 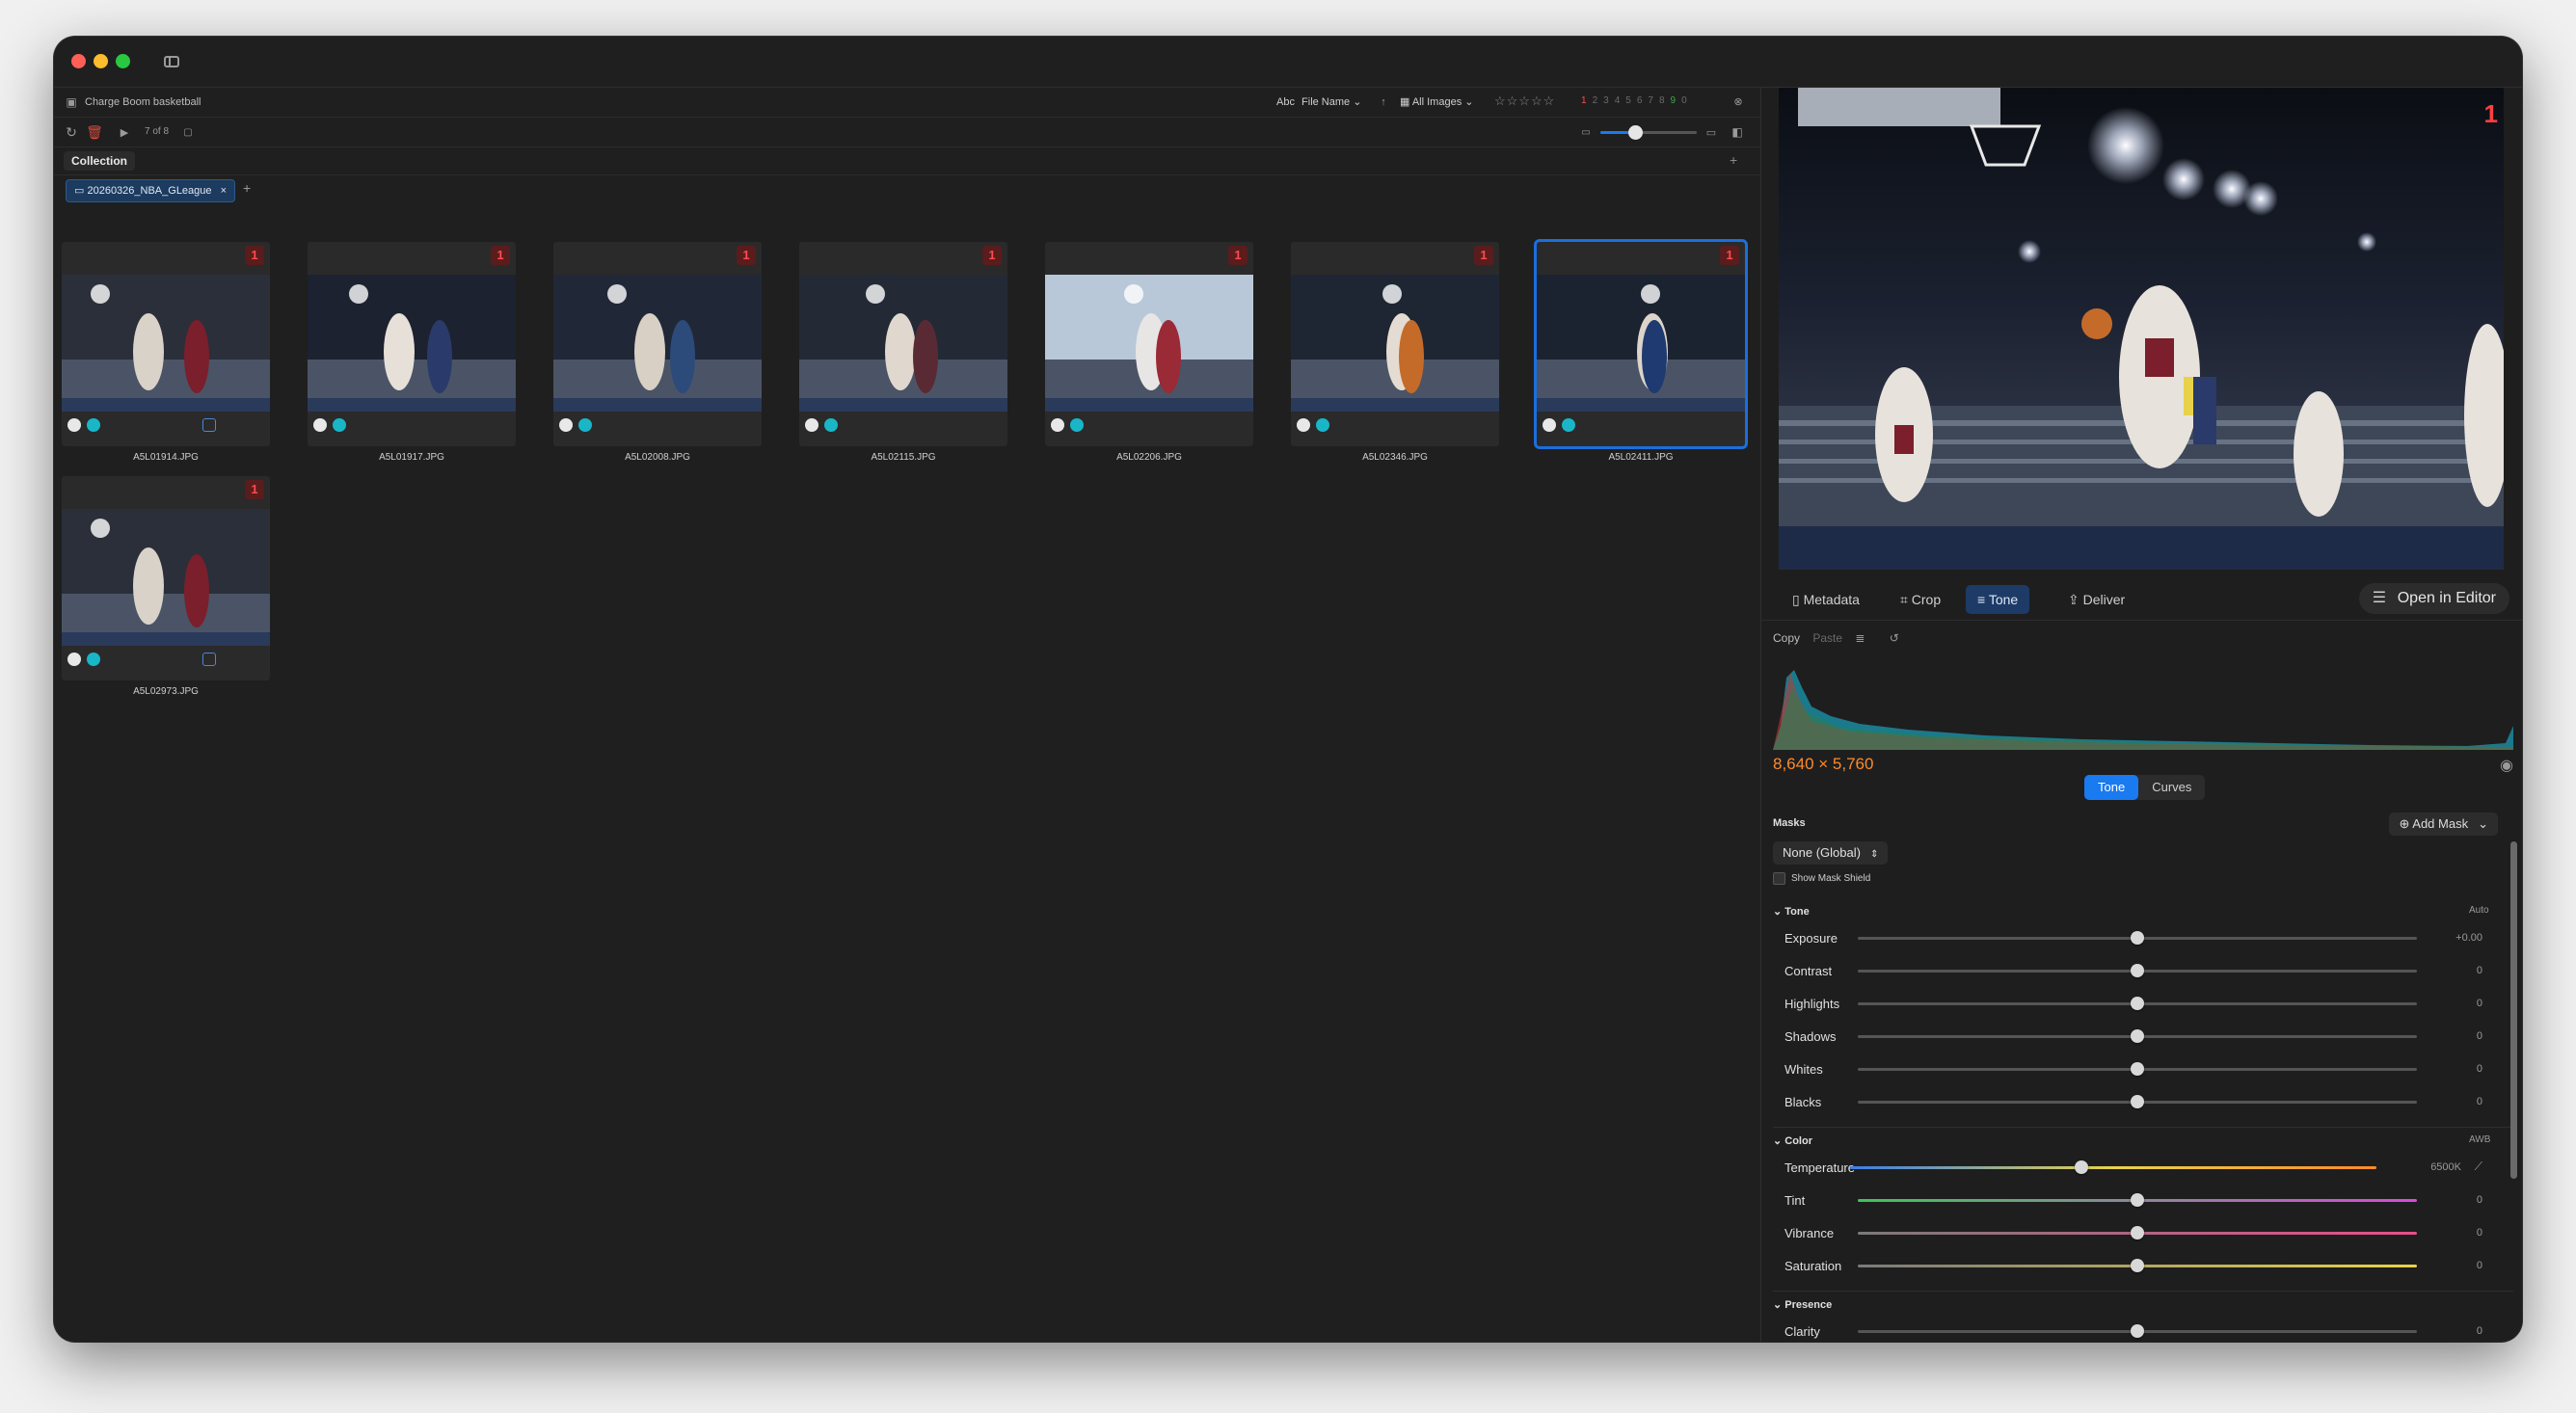 I want to click on open-in-editor-button: ☰ Open in Editor, so click(x=2434, y=598).